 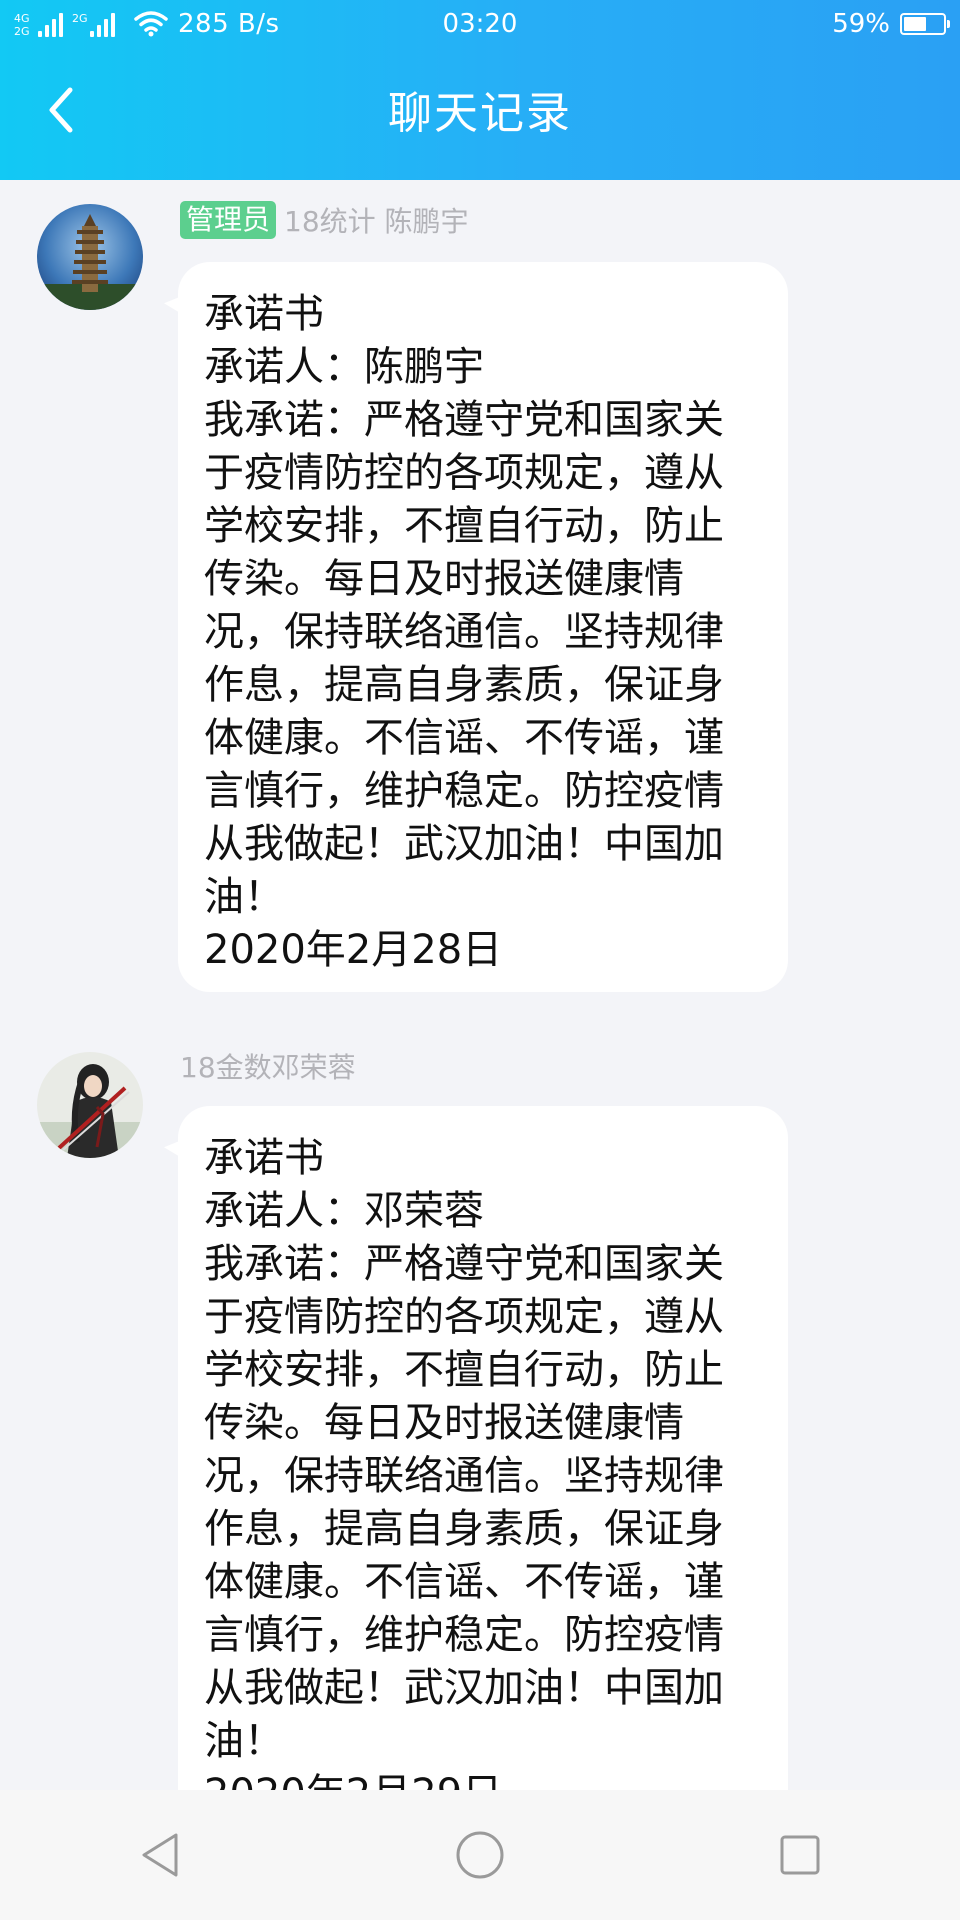 I want to click on sender-line: 管理员 18统计 陈鹏宇, so click(x=324, y=220).